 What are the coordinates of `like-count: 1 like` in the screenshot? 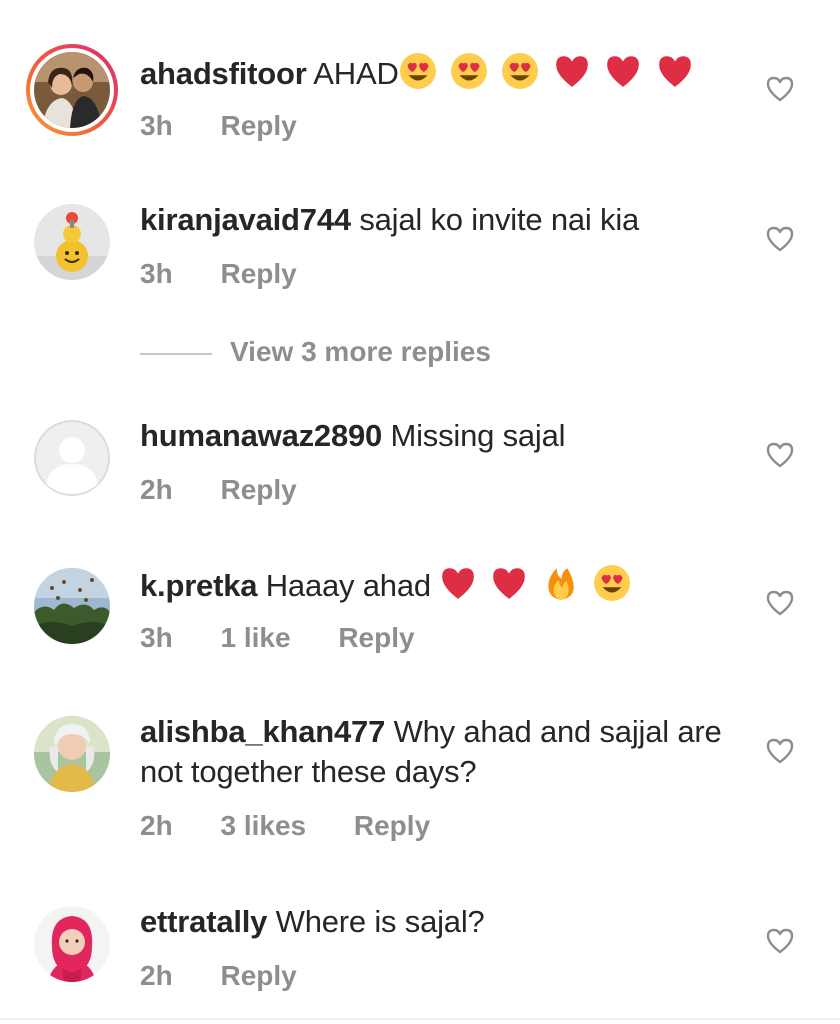 It's located at (255, 638).